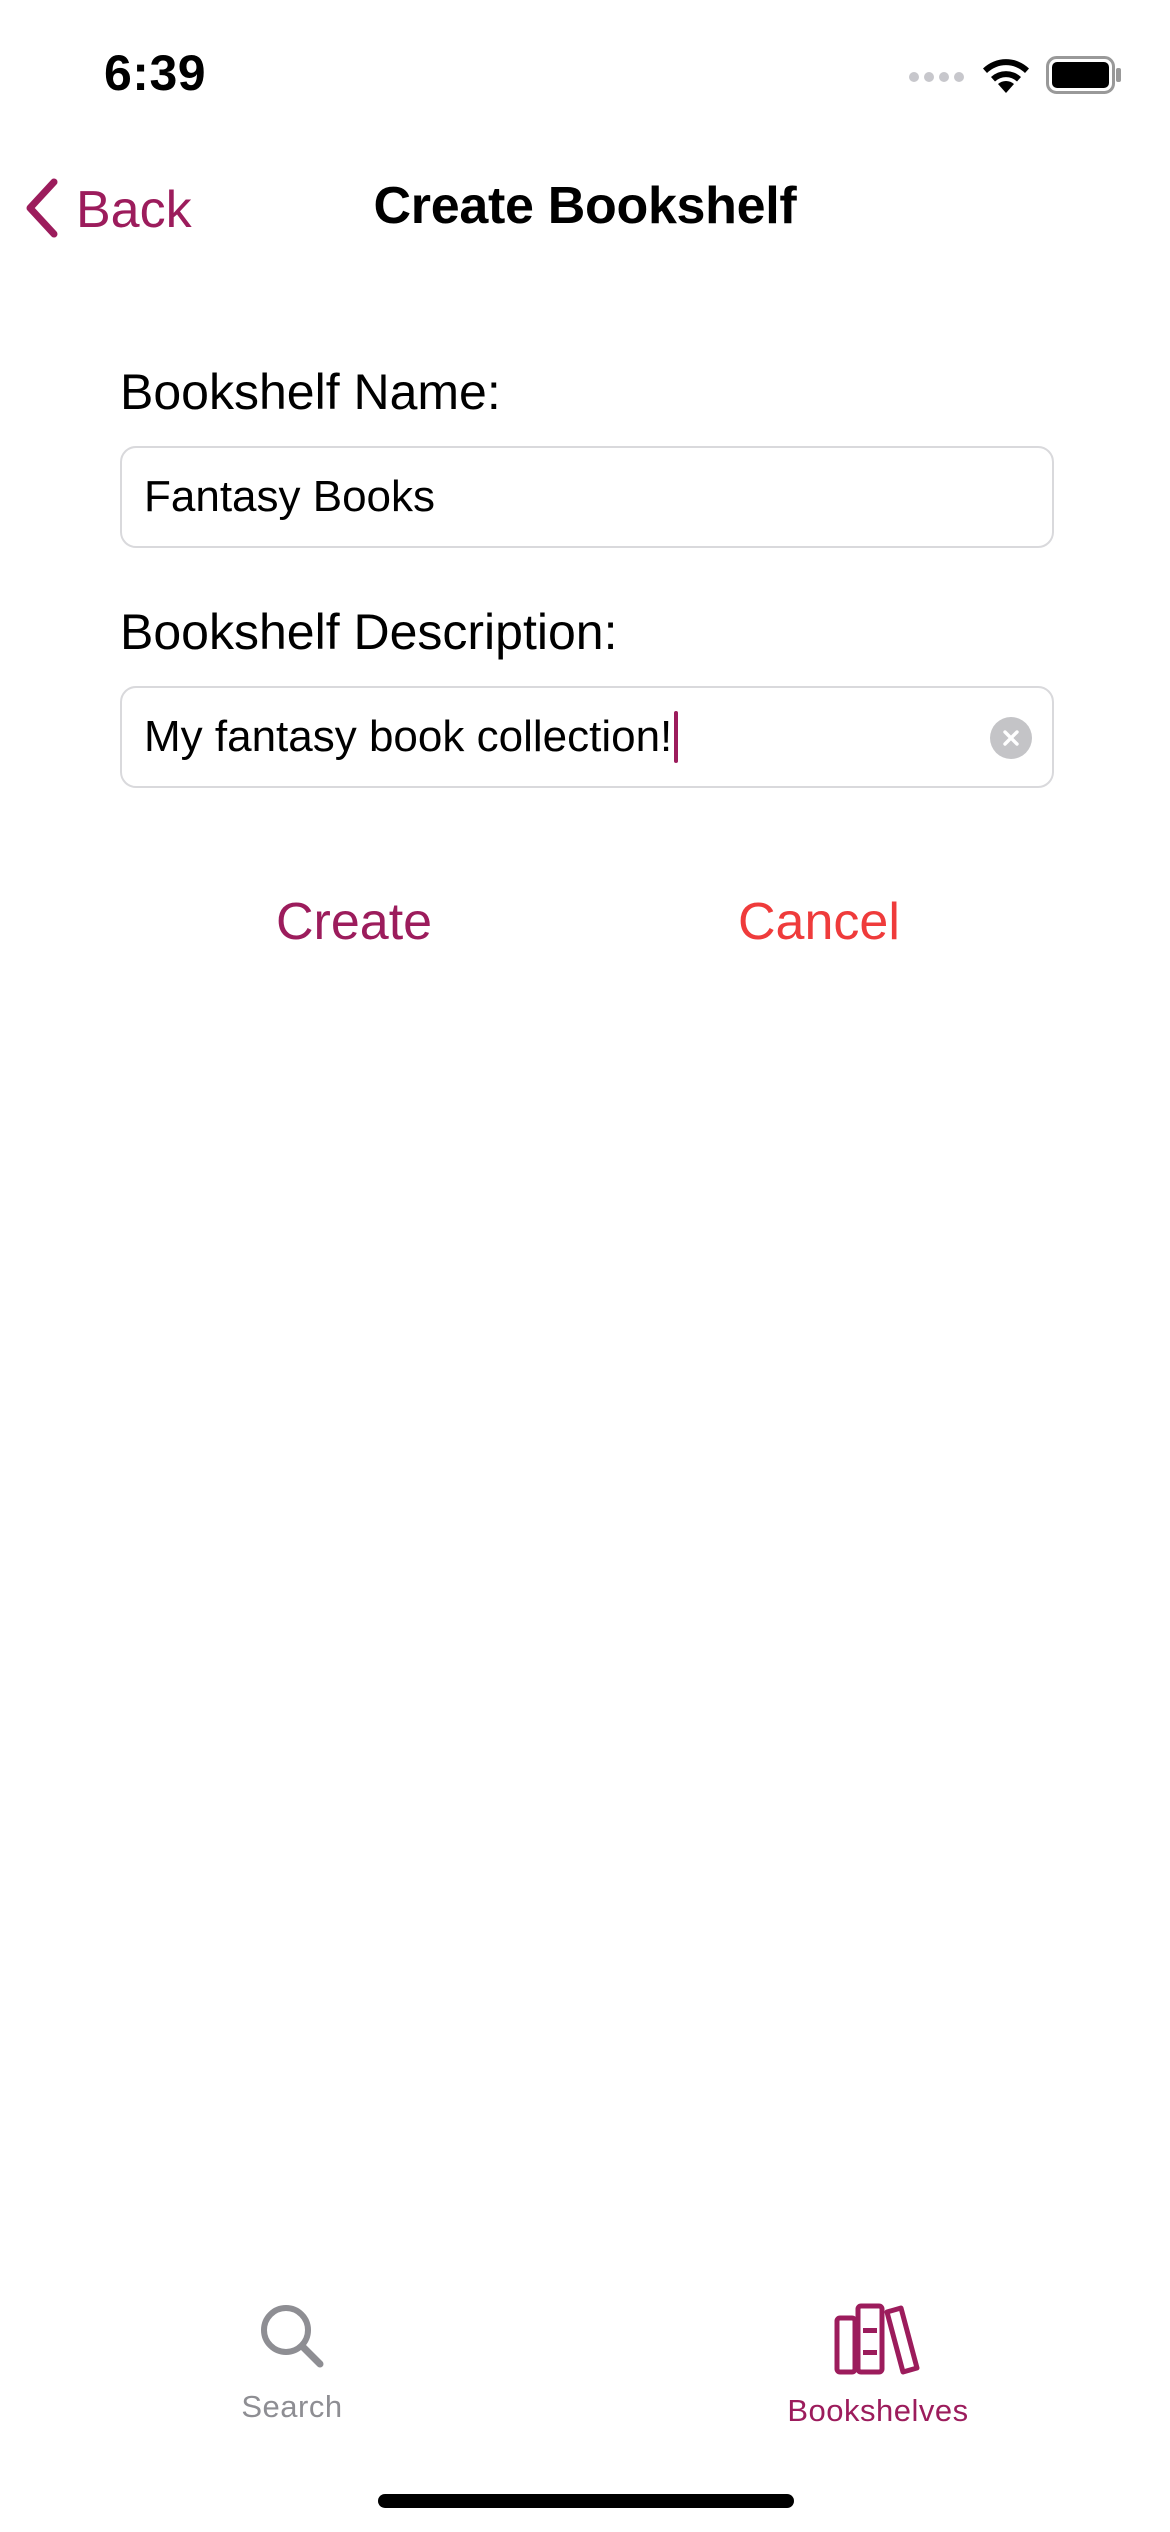 This screenshot has height=2532, width=1170. I want to click on name-field-value: Fantasy Books, so click(290, 496).